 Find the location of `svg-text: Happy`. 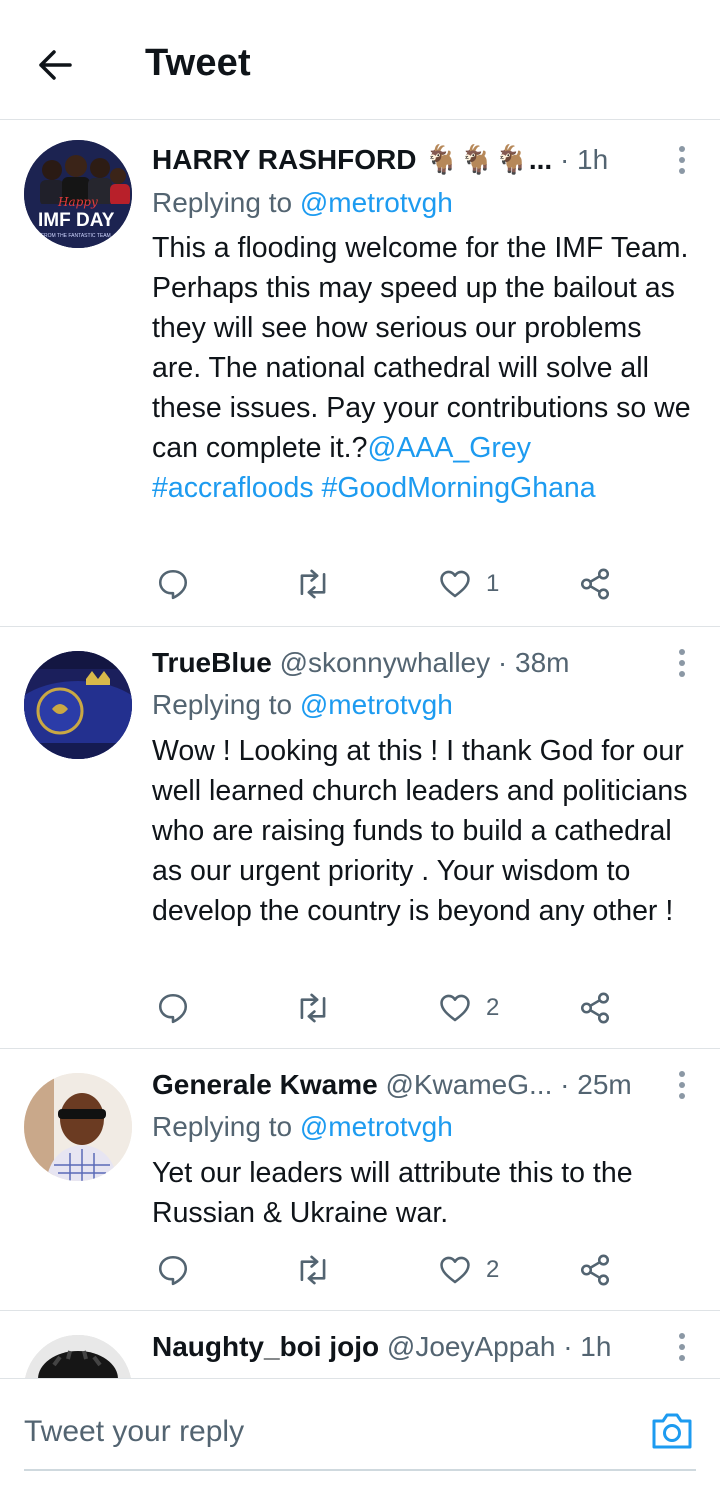

svg-text: Happy is located at coordinates (77, 202).